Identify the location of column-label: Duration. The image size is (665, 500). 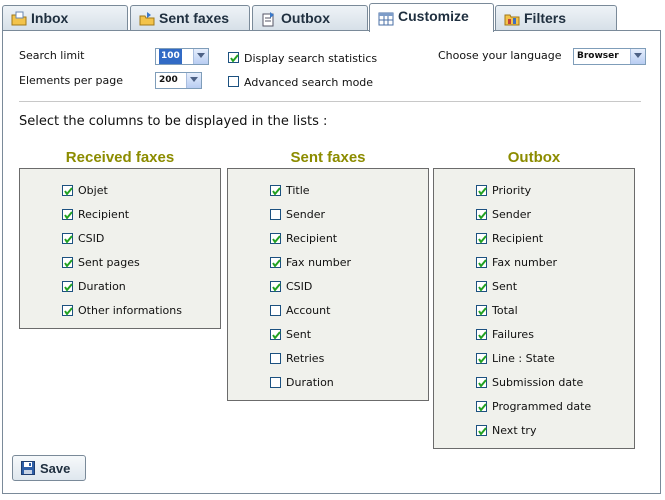
(102, 286).